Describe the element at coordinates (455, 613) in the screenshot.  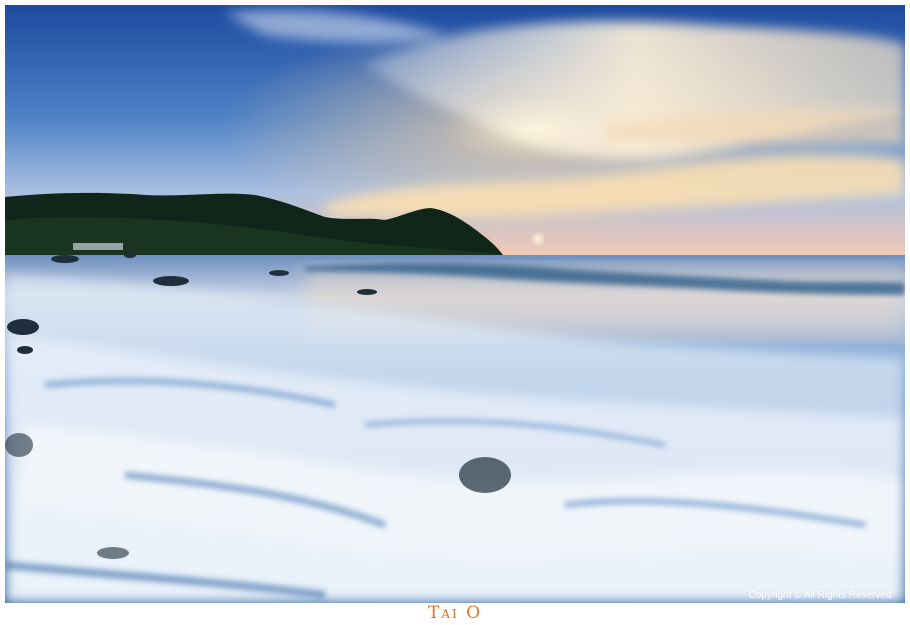
I see `photo-title: Tai O` at that location.